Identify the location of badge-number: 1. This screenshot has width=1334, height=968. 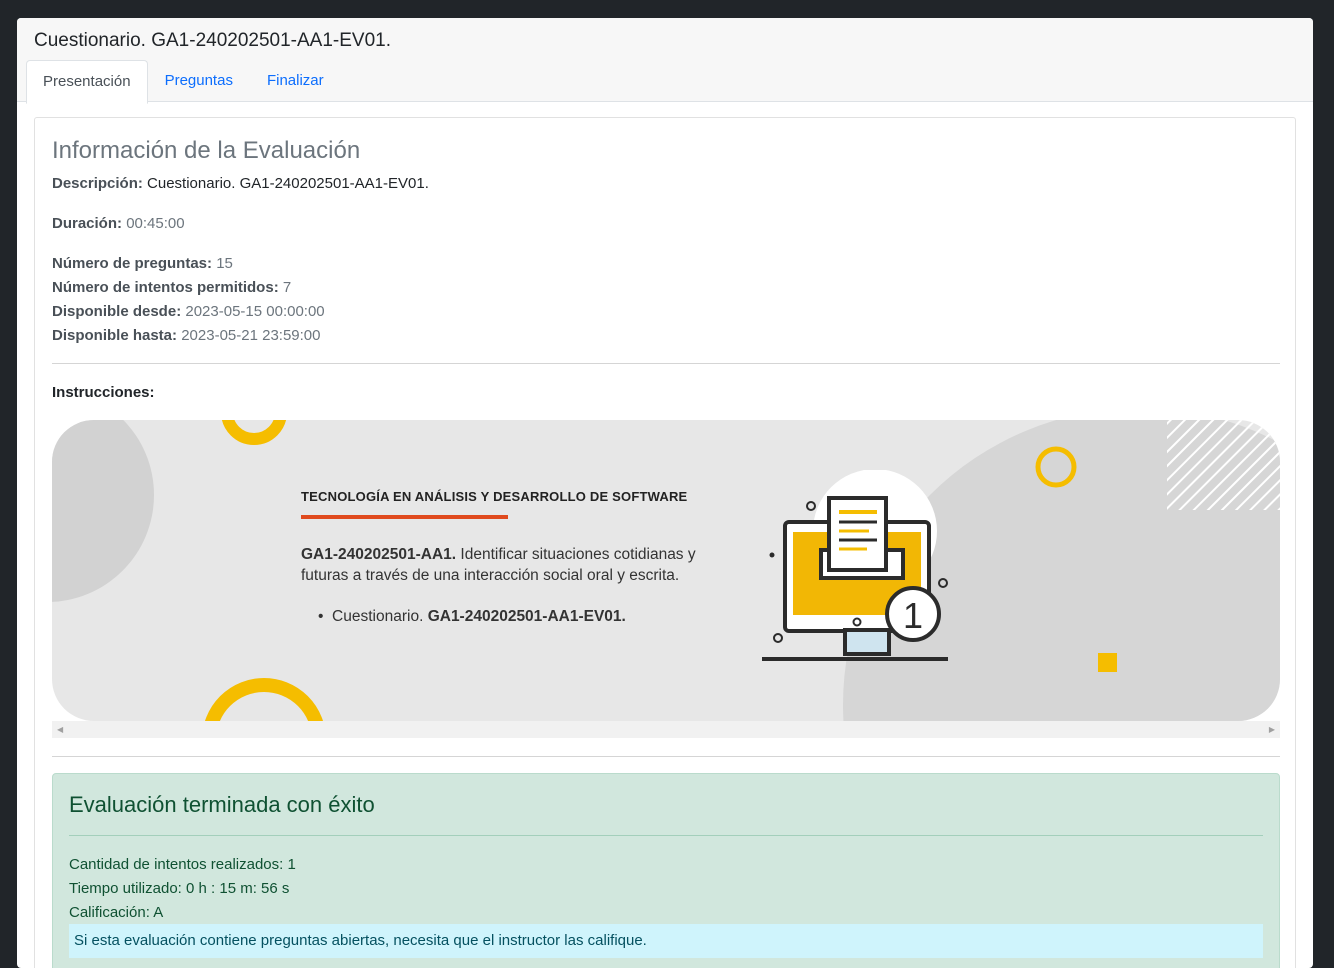
(913, 615).